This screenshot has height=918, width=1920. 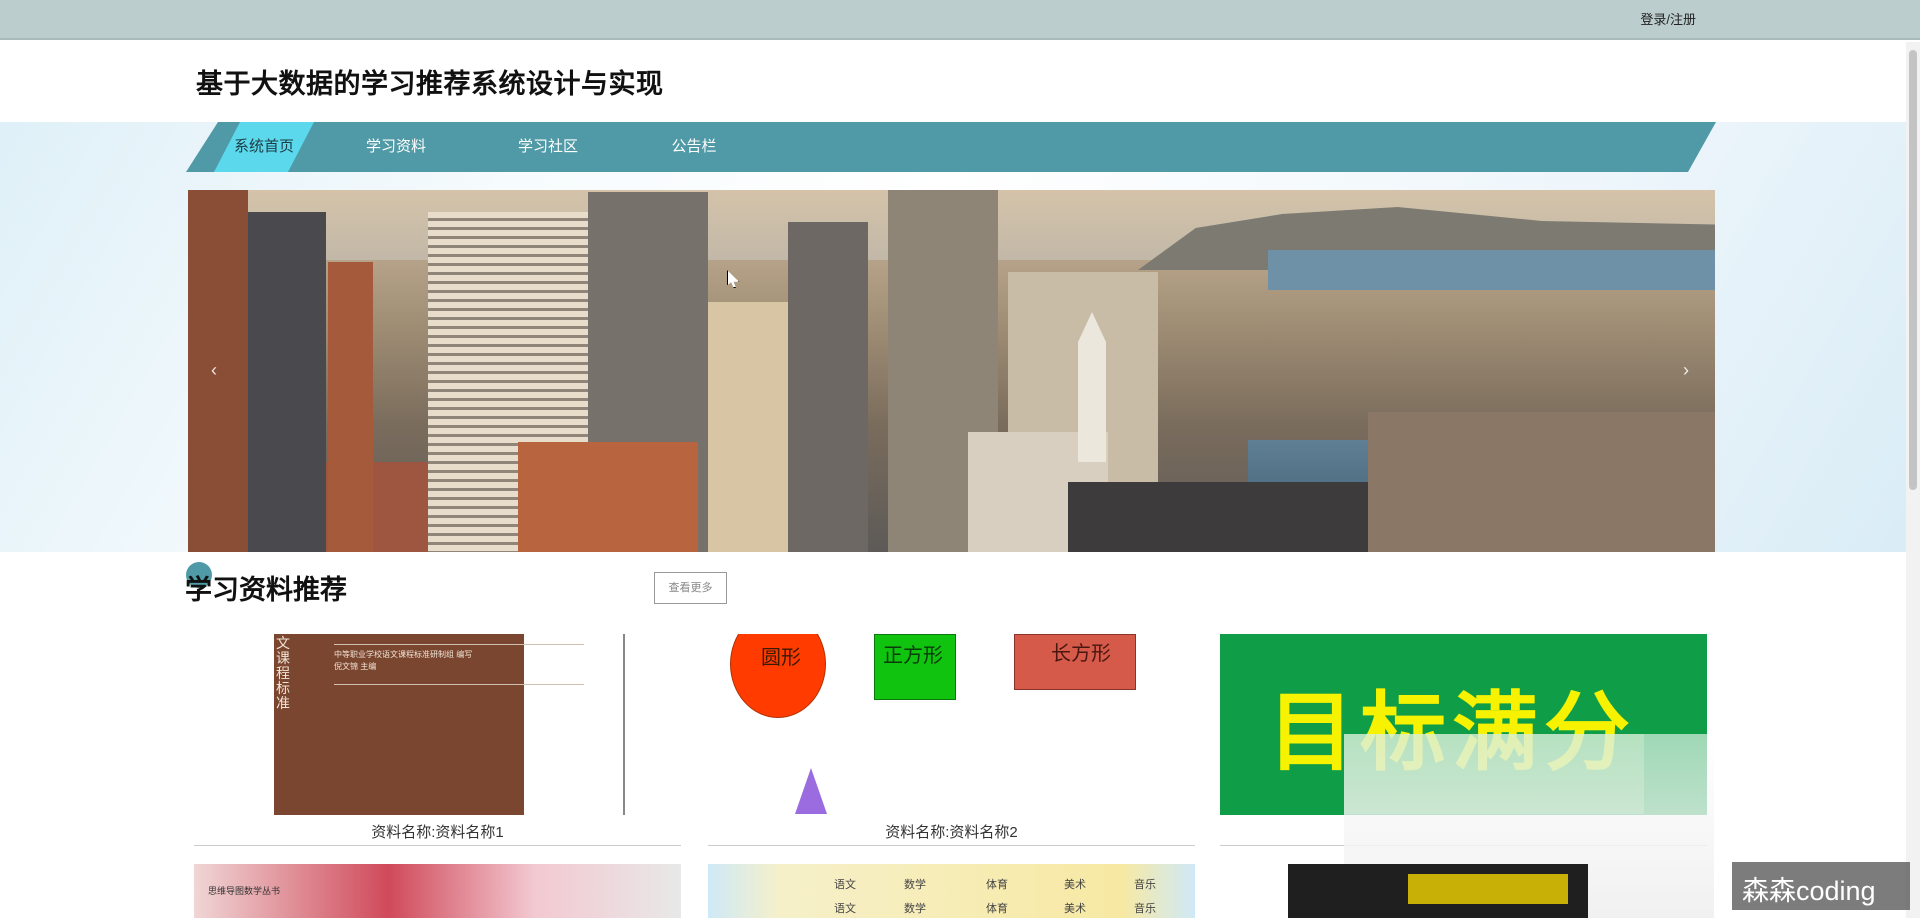 I want to click on material-card-image, so click(x=1438, y=891).